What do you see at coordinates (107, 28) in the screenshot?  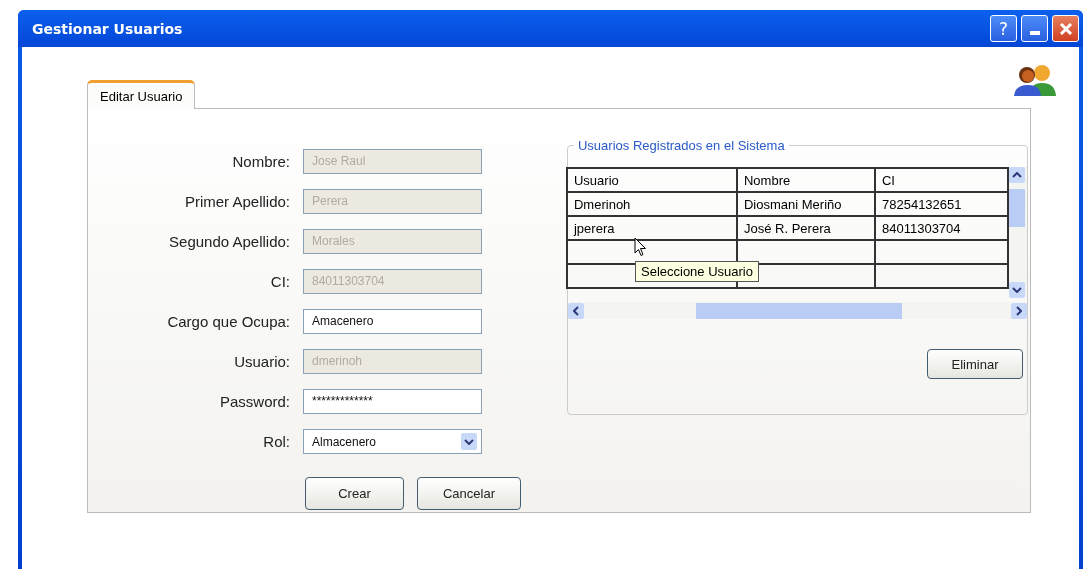 I see `window-title: Gestionar Usuarios` at bounding box center [107, 28].